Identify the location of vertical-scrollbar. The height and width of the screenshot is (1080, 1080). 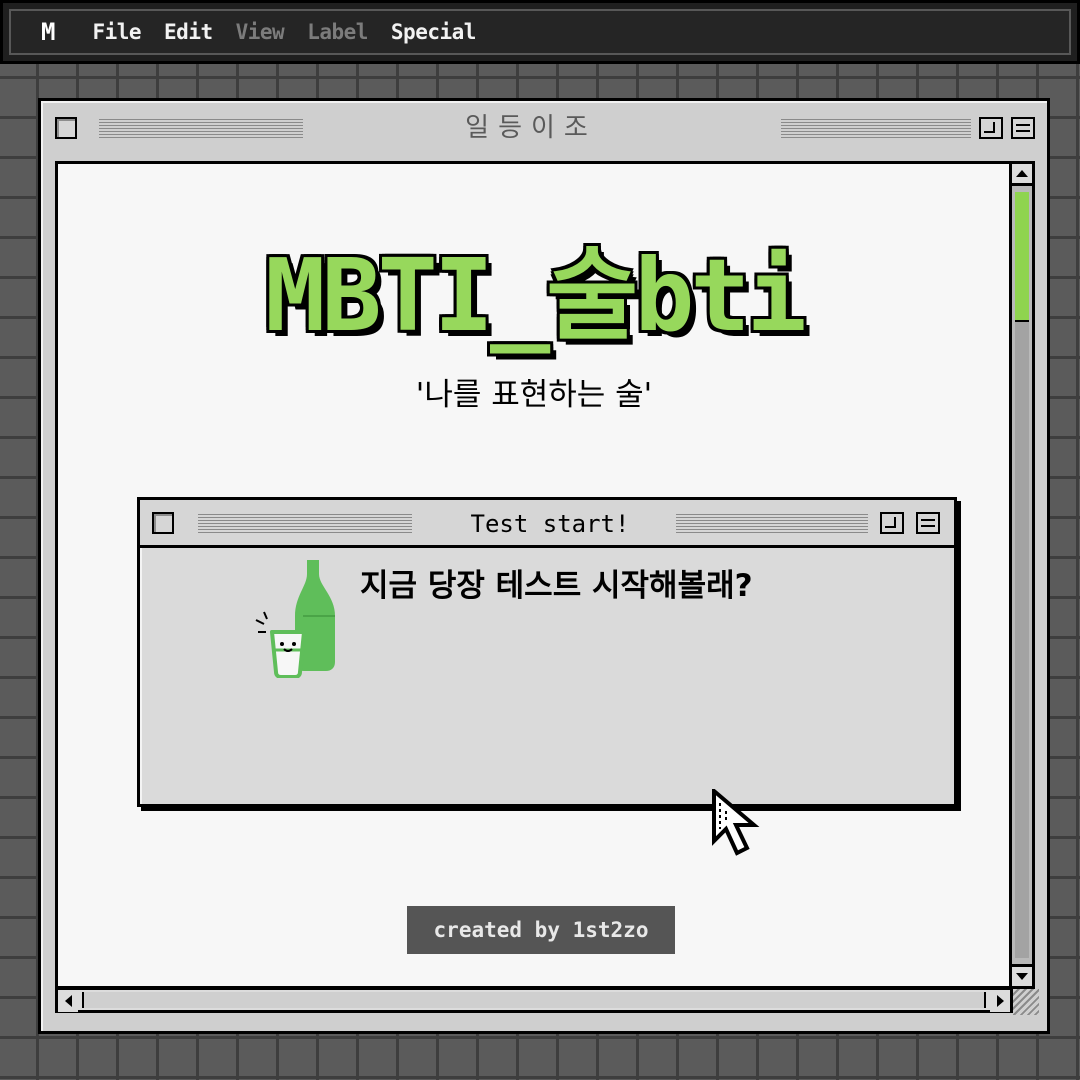
(1022, 575).